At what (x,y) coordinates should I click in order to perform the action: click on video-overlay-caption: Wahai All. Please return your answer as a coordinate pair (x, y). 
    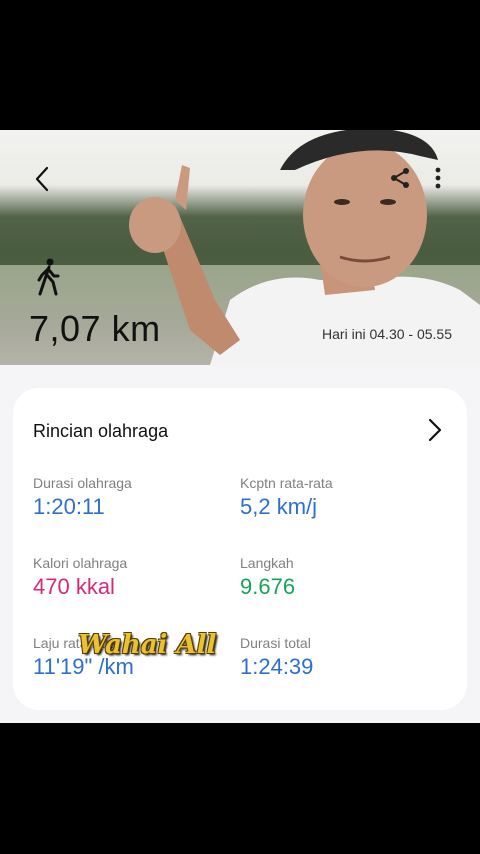
    Looking at the image, I should click on (147, 645).